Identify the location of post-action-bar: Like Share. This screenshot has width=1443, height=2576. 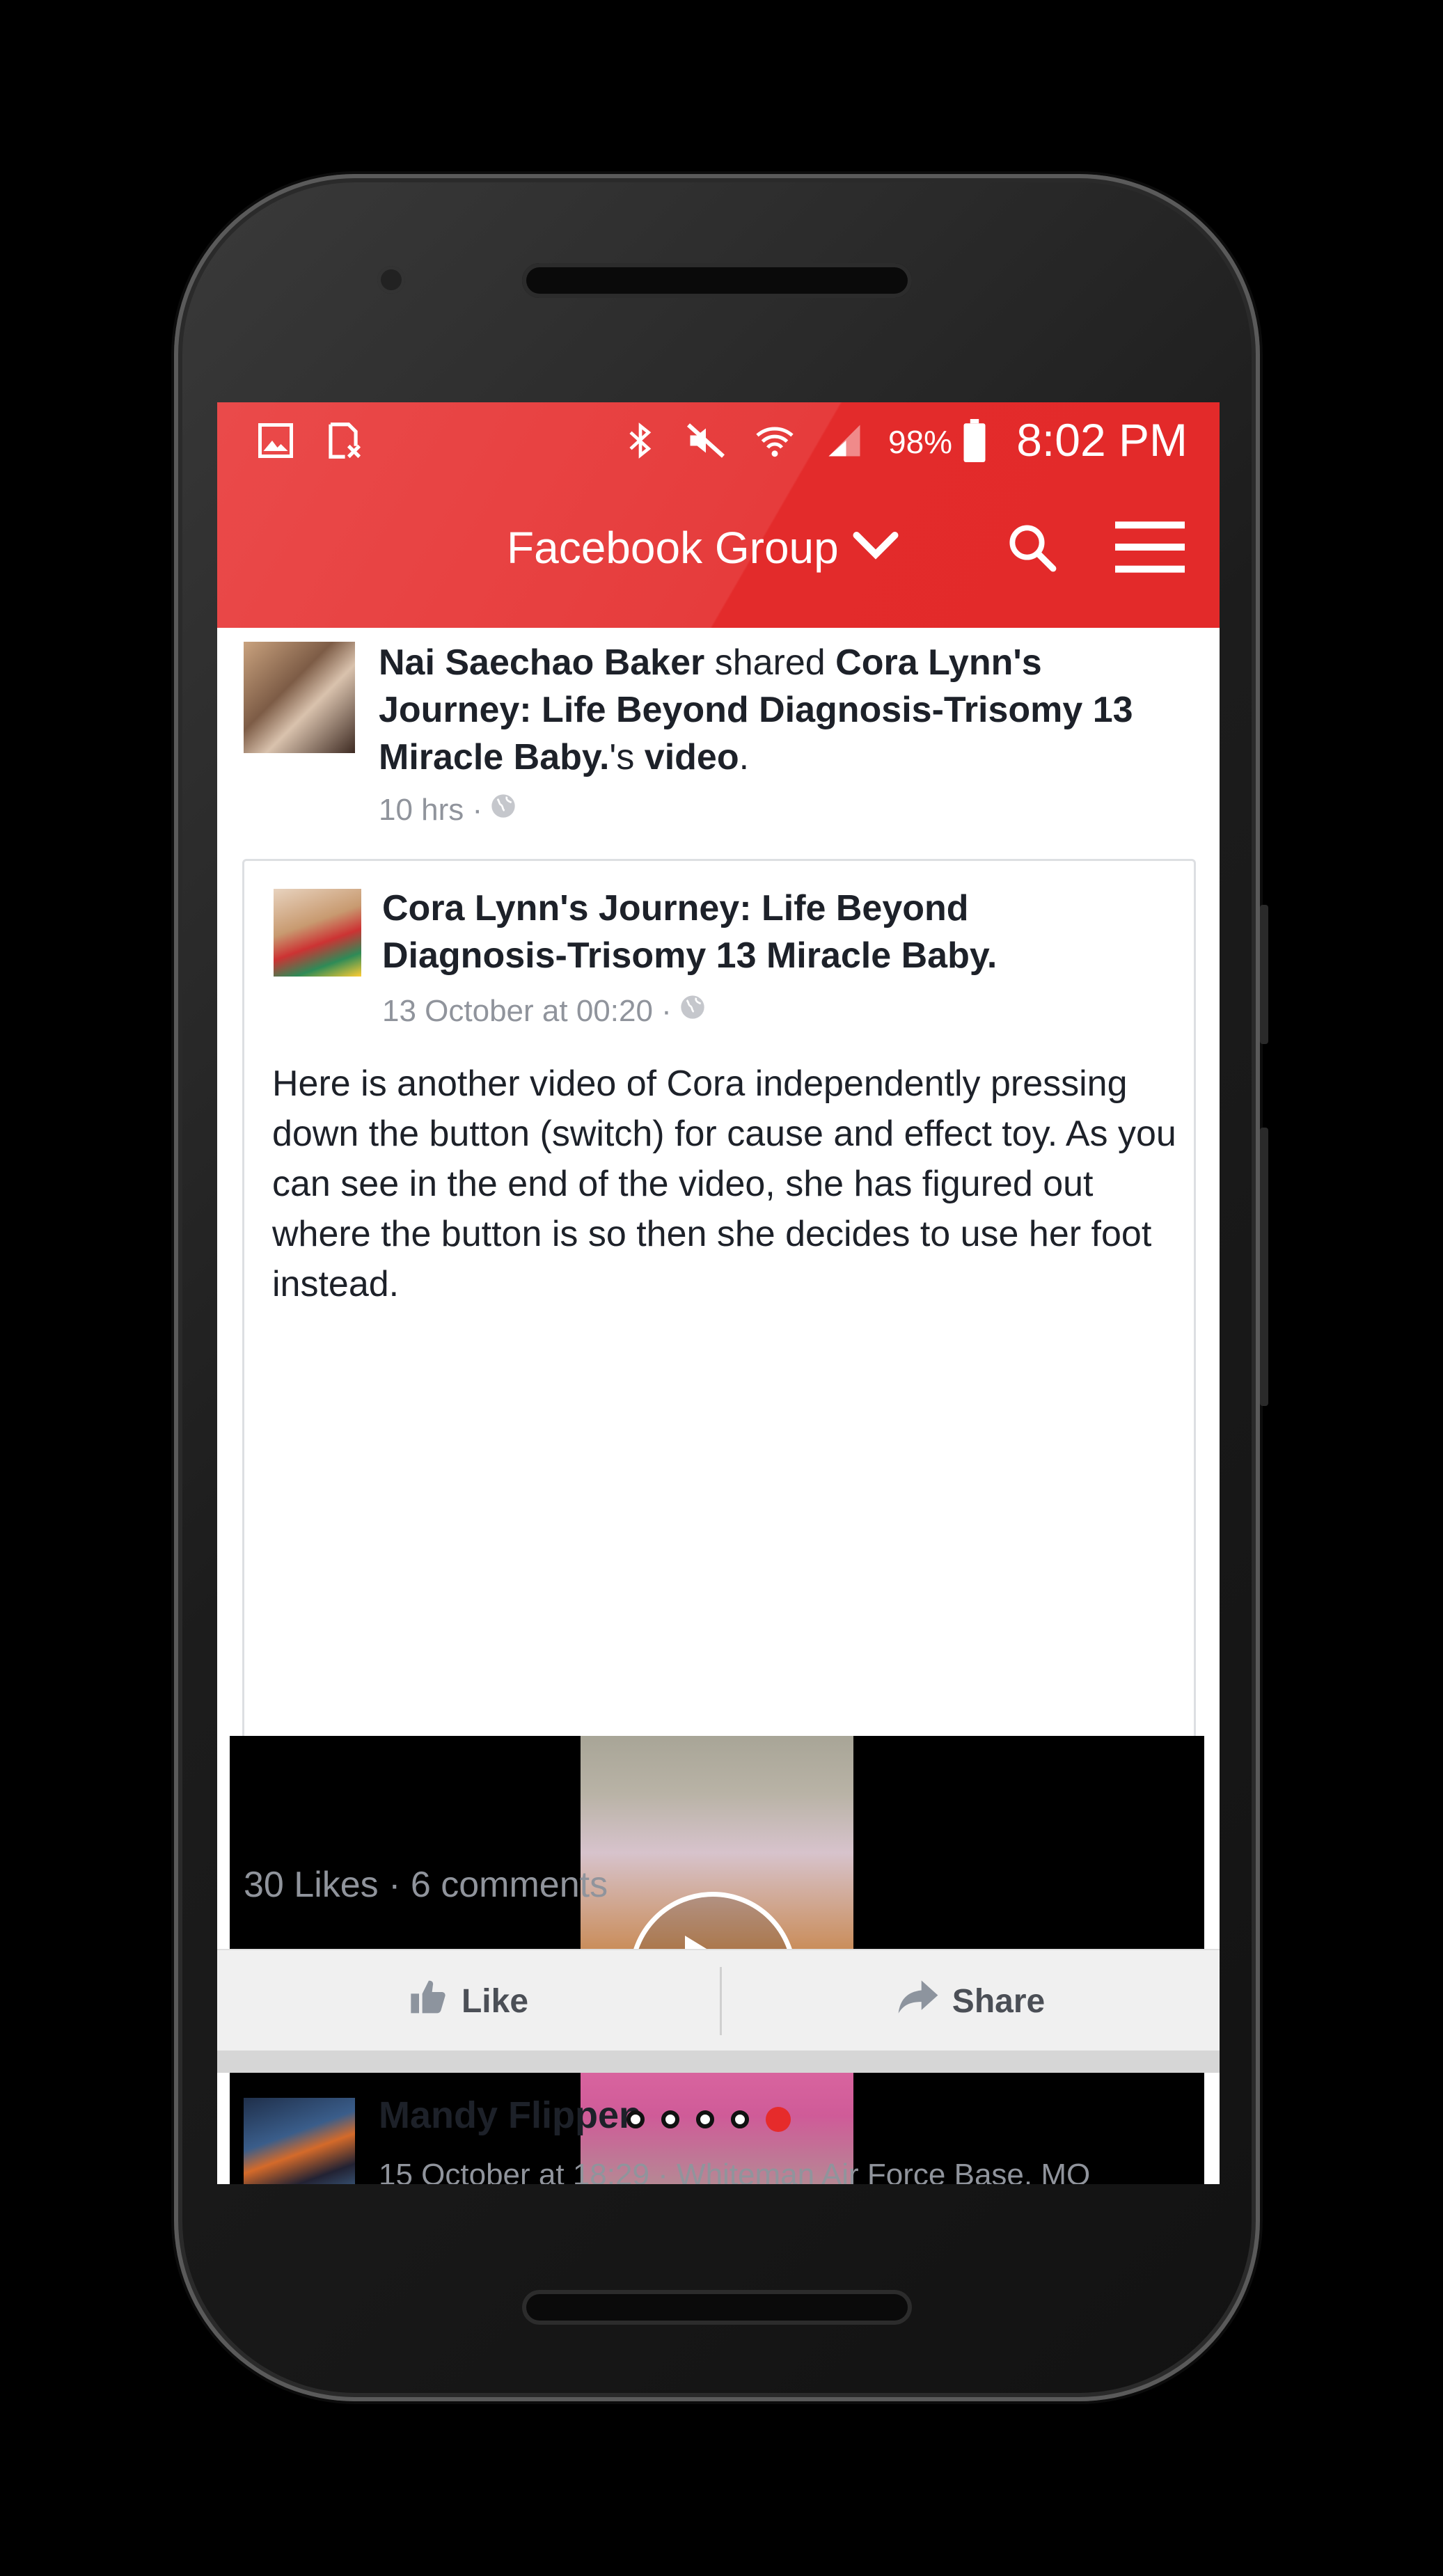
(718, 2000).